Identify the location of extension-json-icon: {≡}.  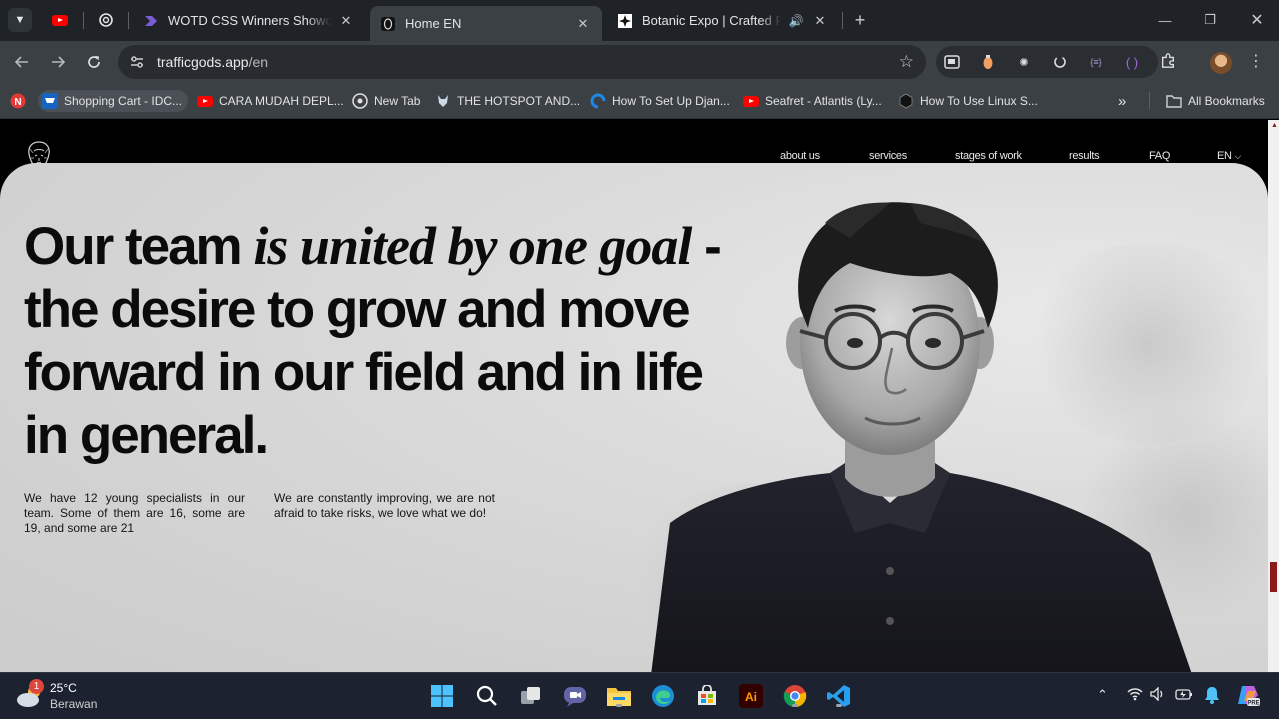
(1096, 62).